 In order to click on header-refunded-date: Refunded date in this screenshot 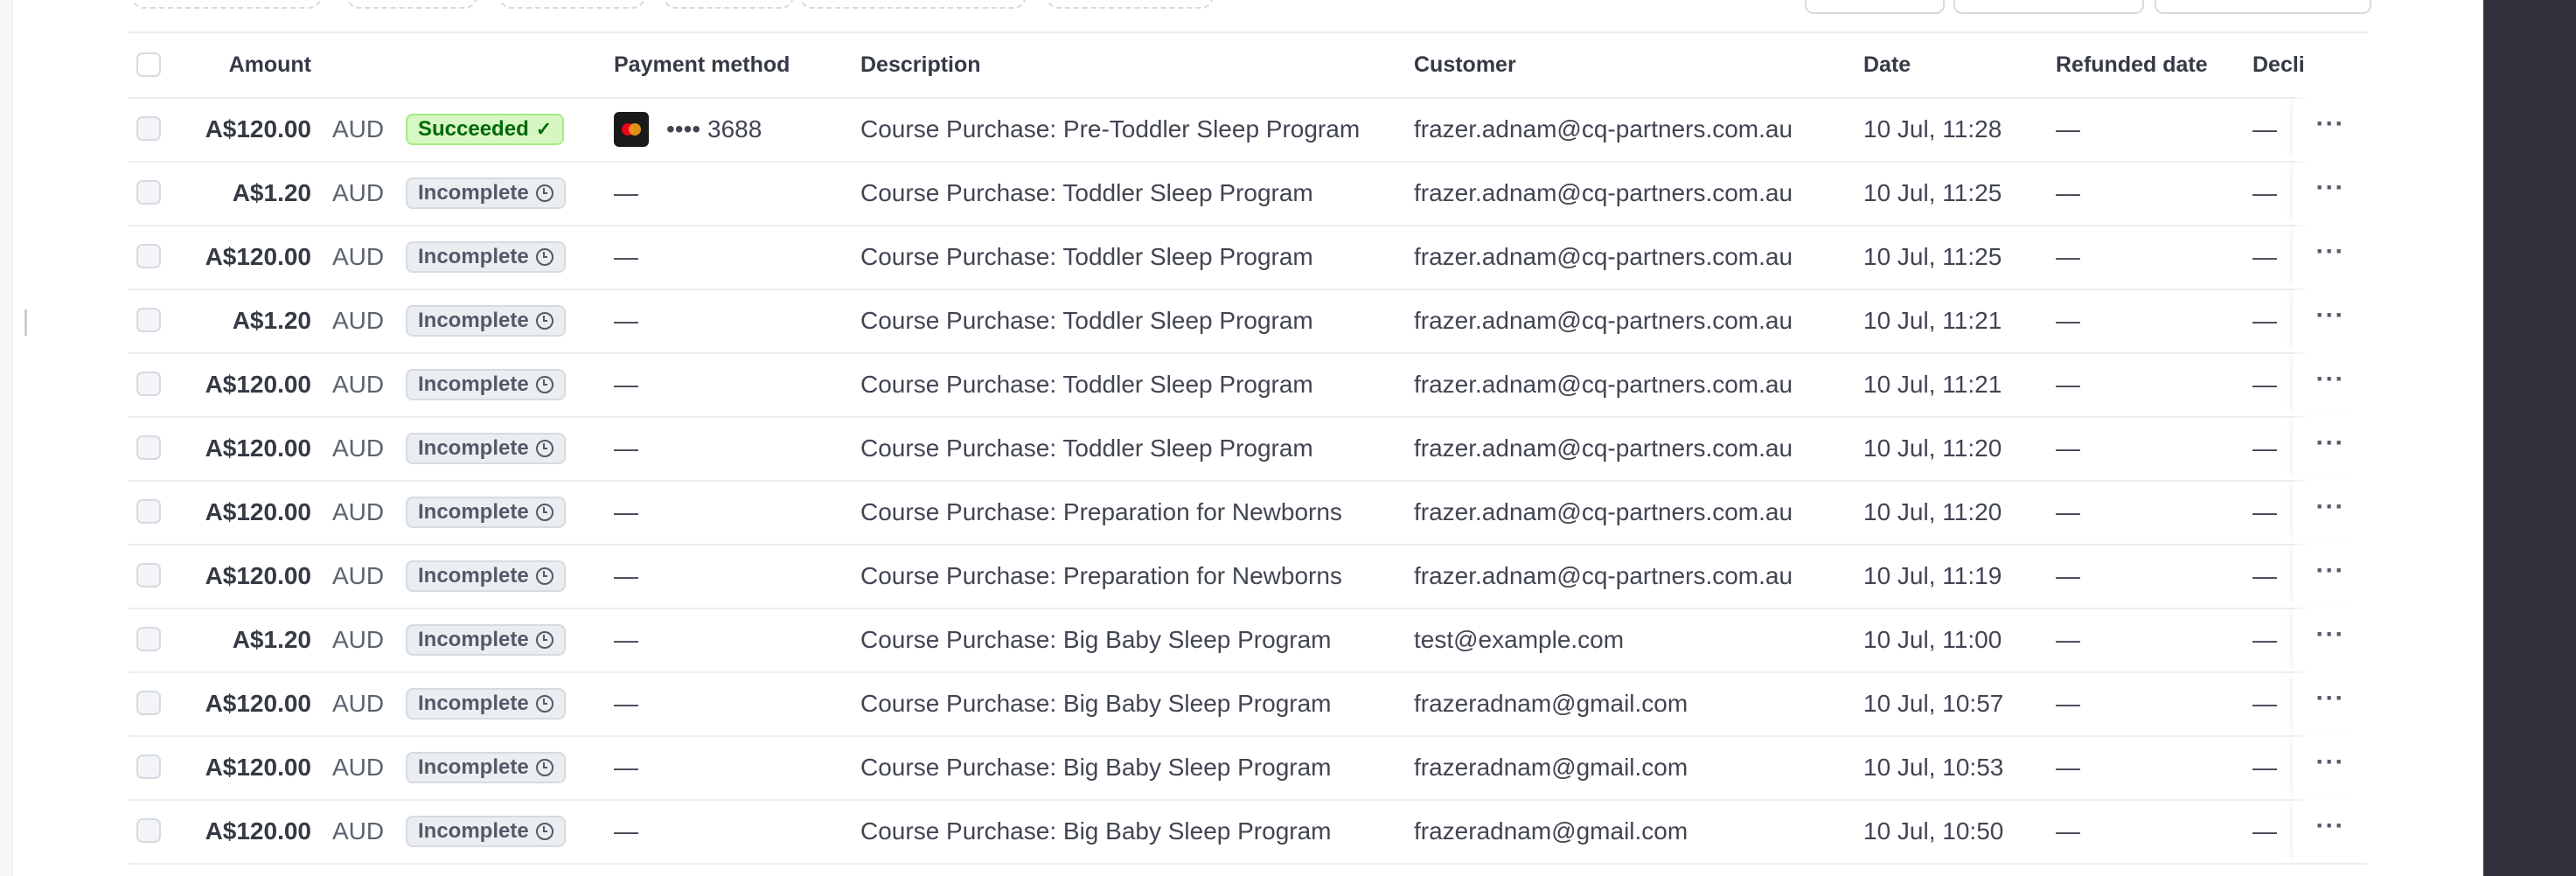, I will do `click(2132, 65)`.